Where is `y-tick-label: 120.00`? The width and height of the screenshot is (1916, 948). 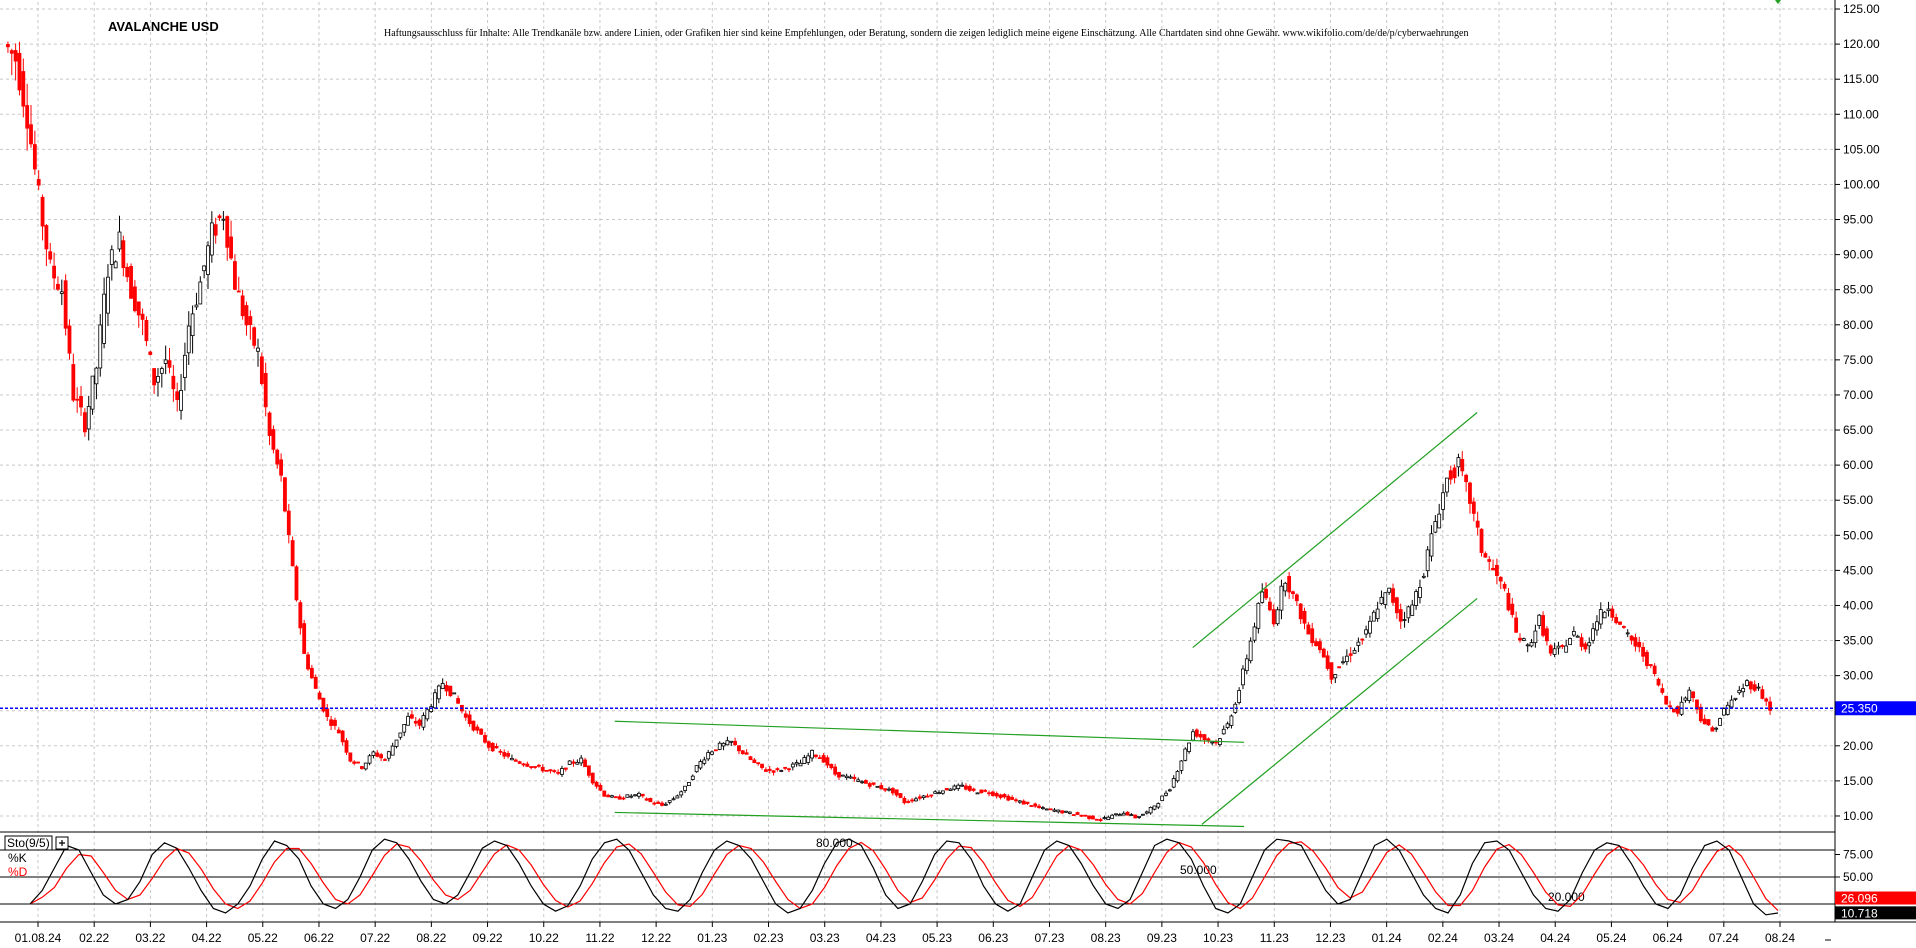
y-tick-label: 120.00 is located at coordinates (1861, 44).